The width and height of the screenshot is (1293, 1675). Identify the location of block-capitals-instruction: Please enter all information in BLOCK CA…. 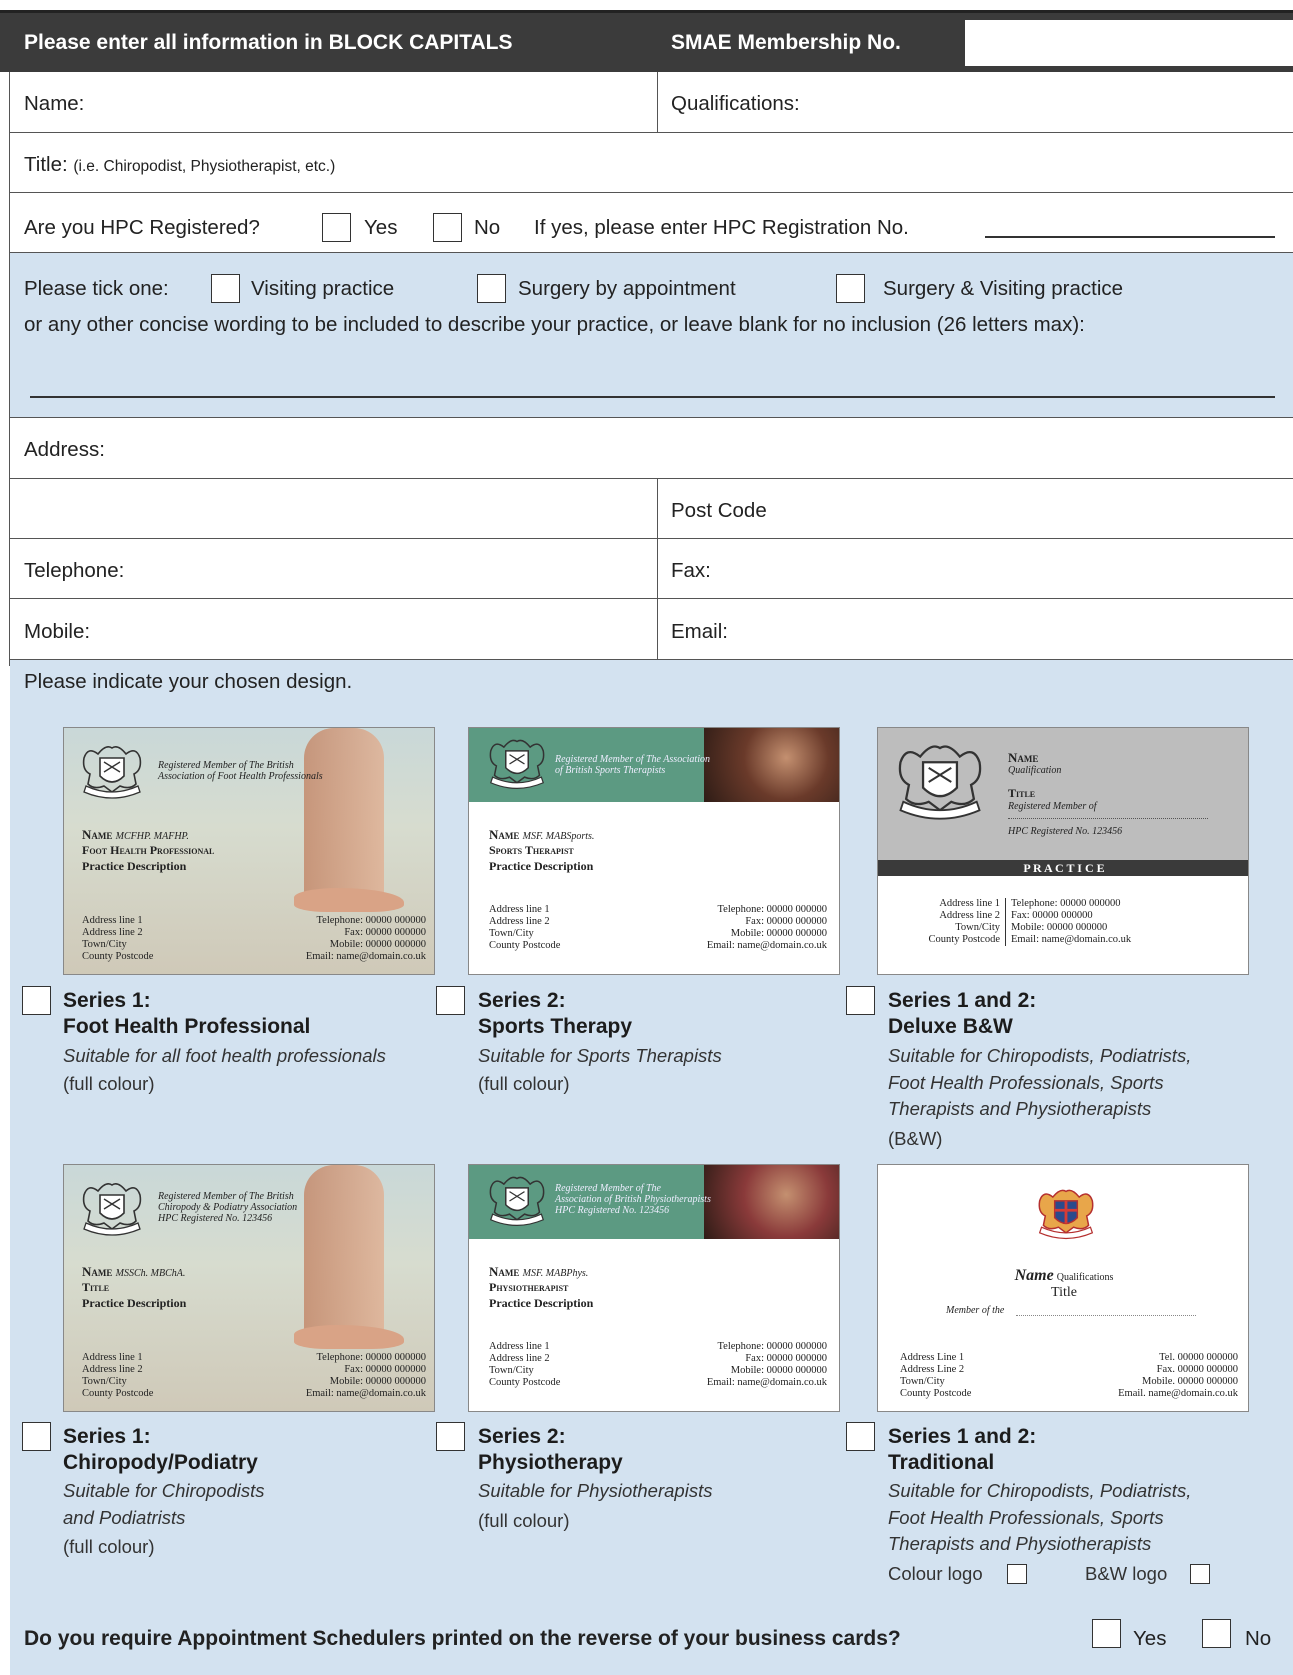
(268, 42).